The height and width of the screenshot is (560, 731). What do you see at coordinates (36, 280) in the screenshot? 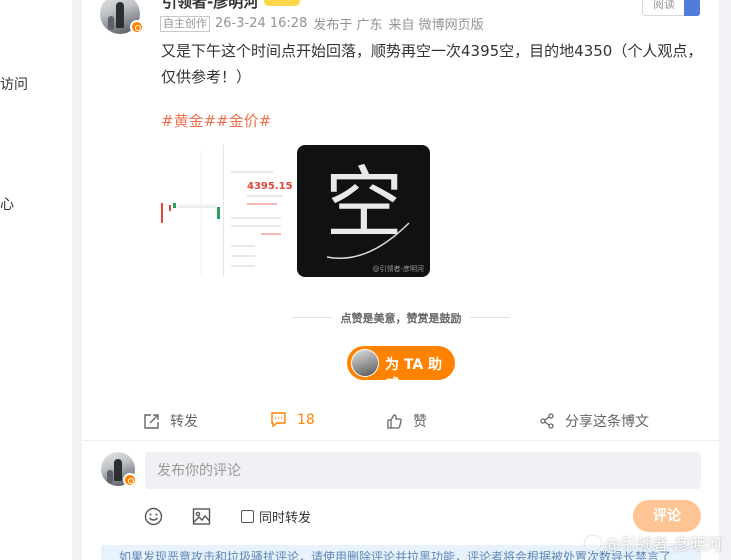
I see `left-sidebar: 访问 心` at bounding box center [36, 280].